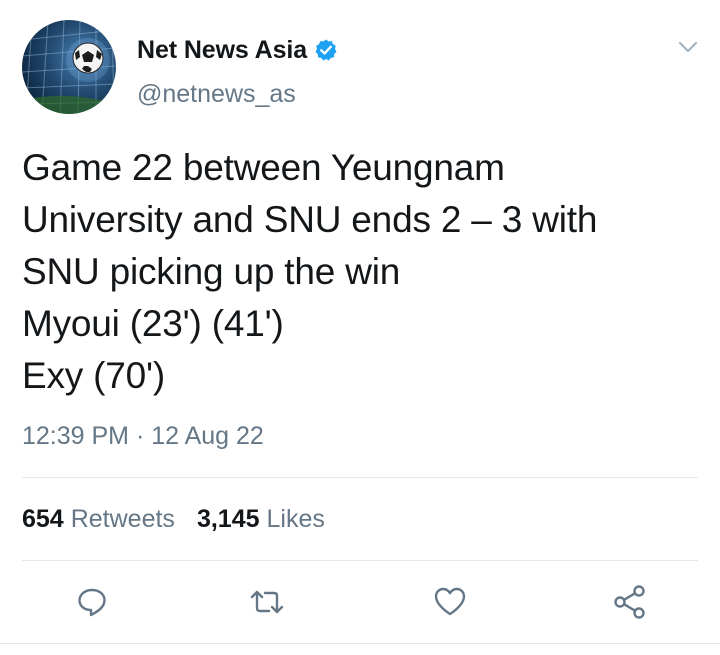  Describe the element at coordinates (261, 519) in the screenshot. I see `likes-stat: 3,145 Likes` at that location.